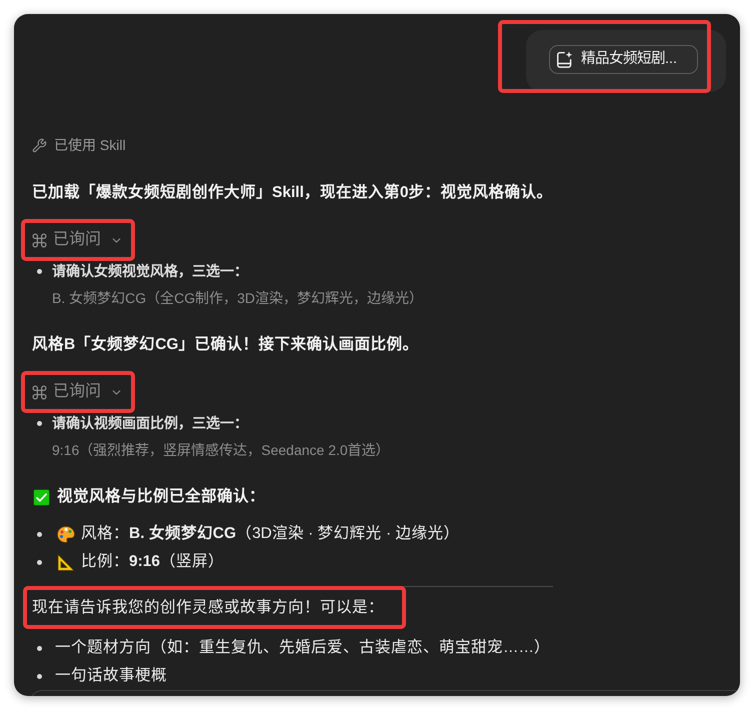  Describe the element at coordinates (302, 648) in the screenshot. I see `list-item-text: 一个题材方向（如：重生复仇、先婚后爱、古装虐恋、萌宝甜宠……）` at that location.